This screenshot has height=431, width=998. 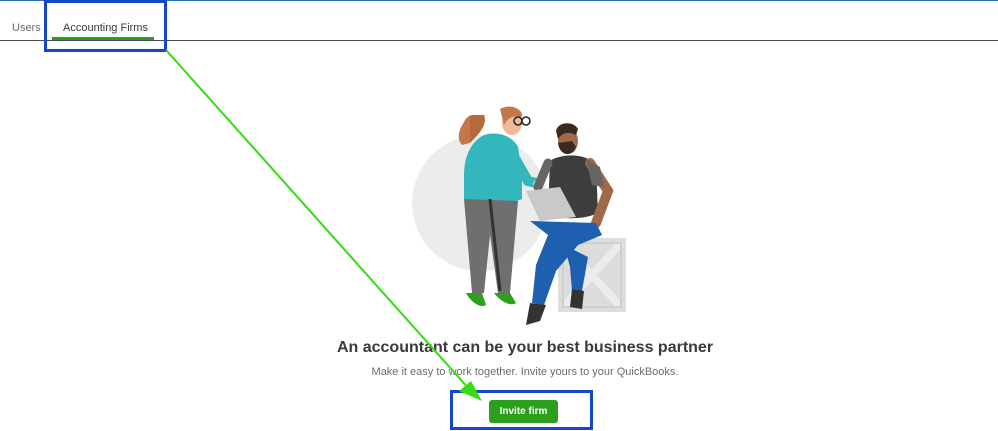 What do you see at coordinates (519, 215) in the screenshot?
I see `accountant-partners-illustration` at bounding box center [519, 215].